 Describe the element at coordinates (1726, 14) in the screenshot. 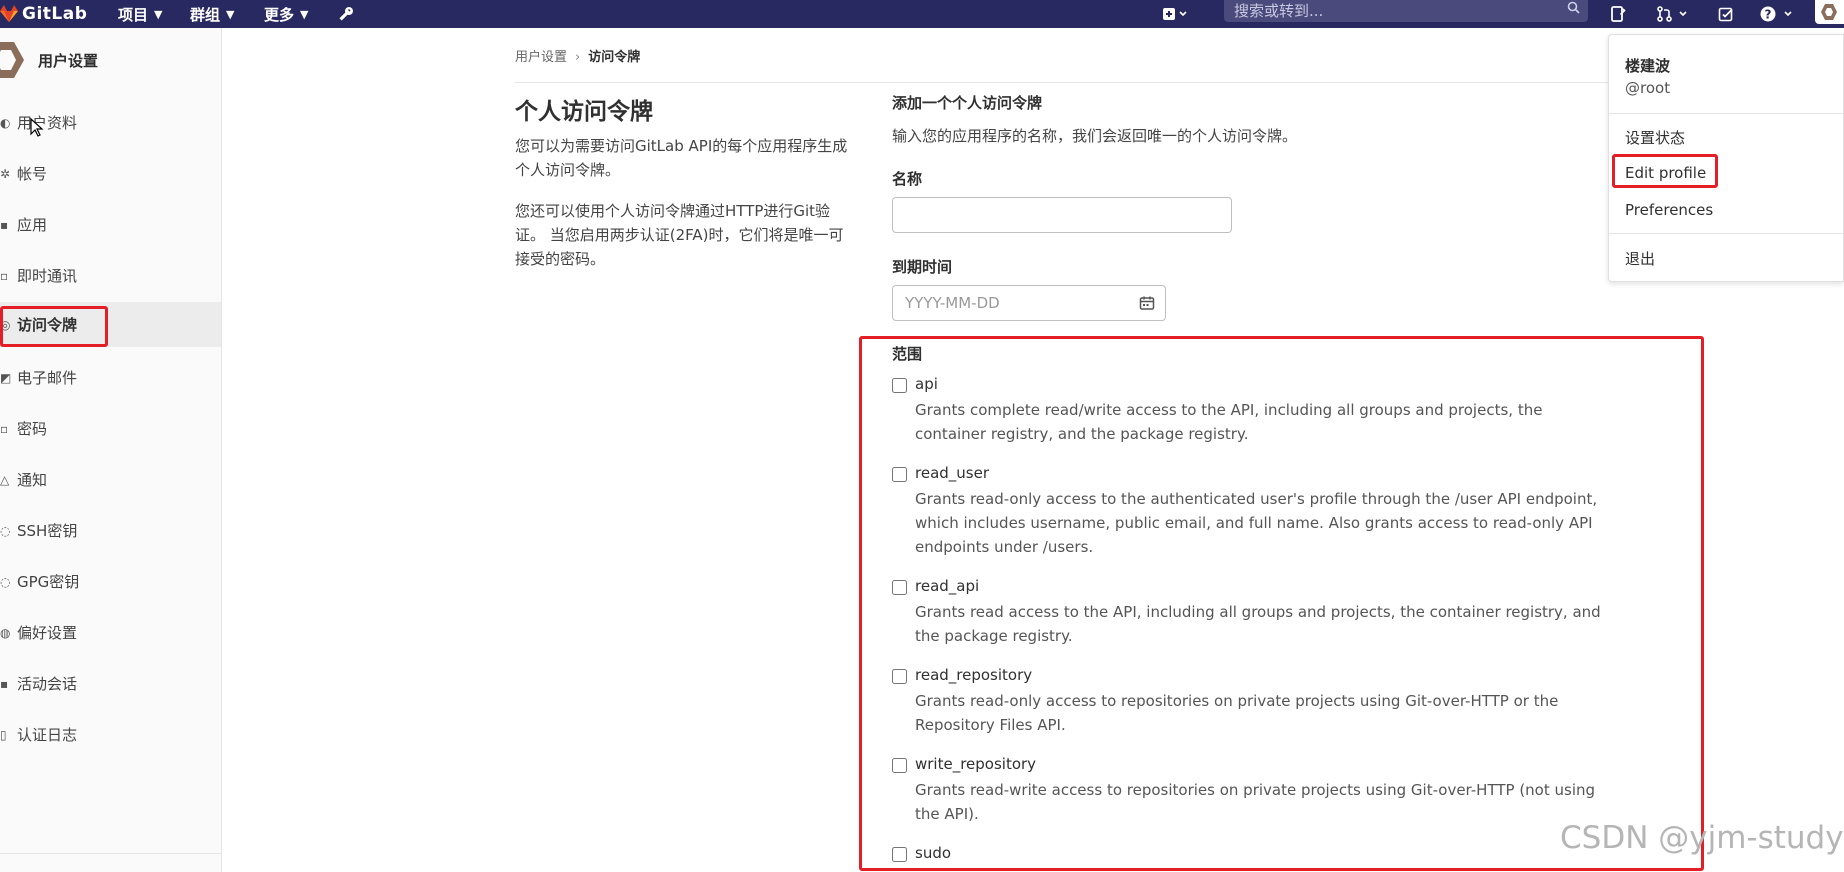

I see `todos-icon` at that location.